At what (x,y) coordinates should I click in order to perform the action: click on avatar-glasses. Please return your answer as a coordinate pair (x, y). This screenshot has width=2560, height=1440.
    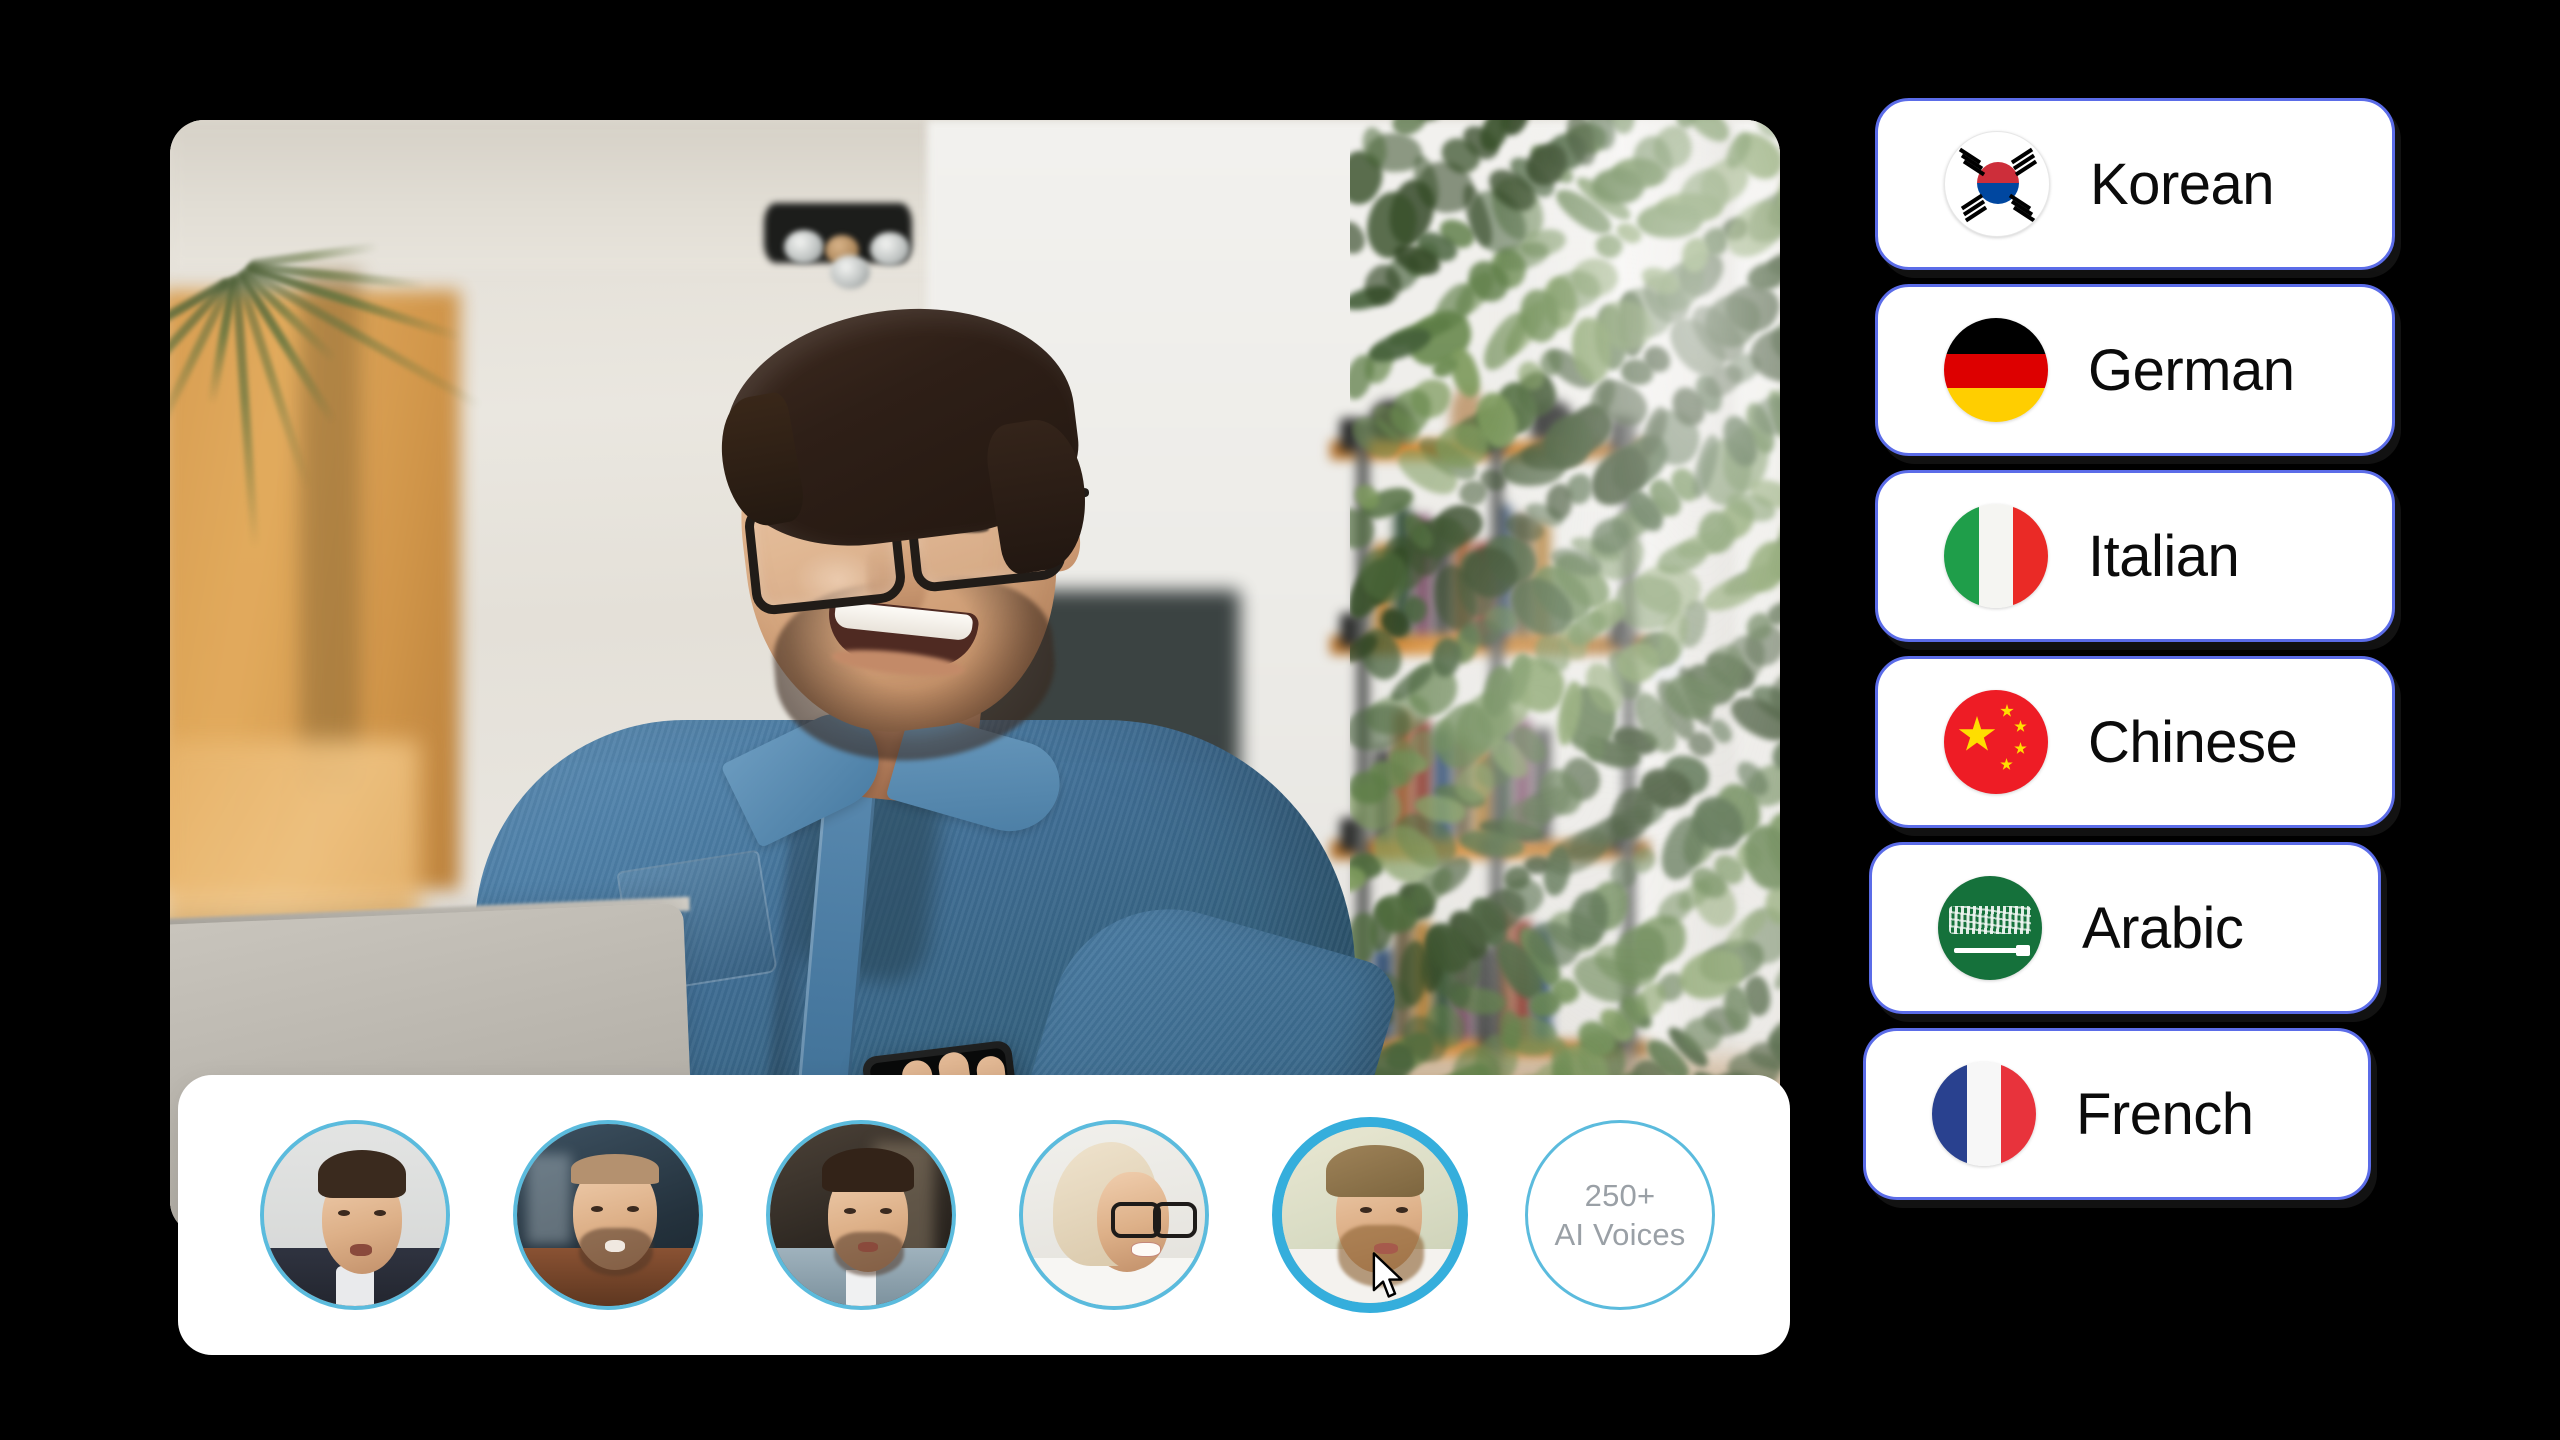
    Looking at the image, I should click on (1175, 1220).